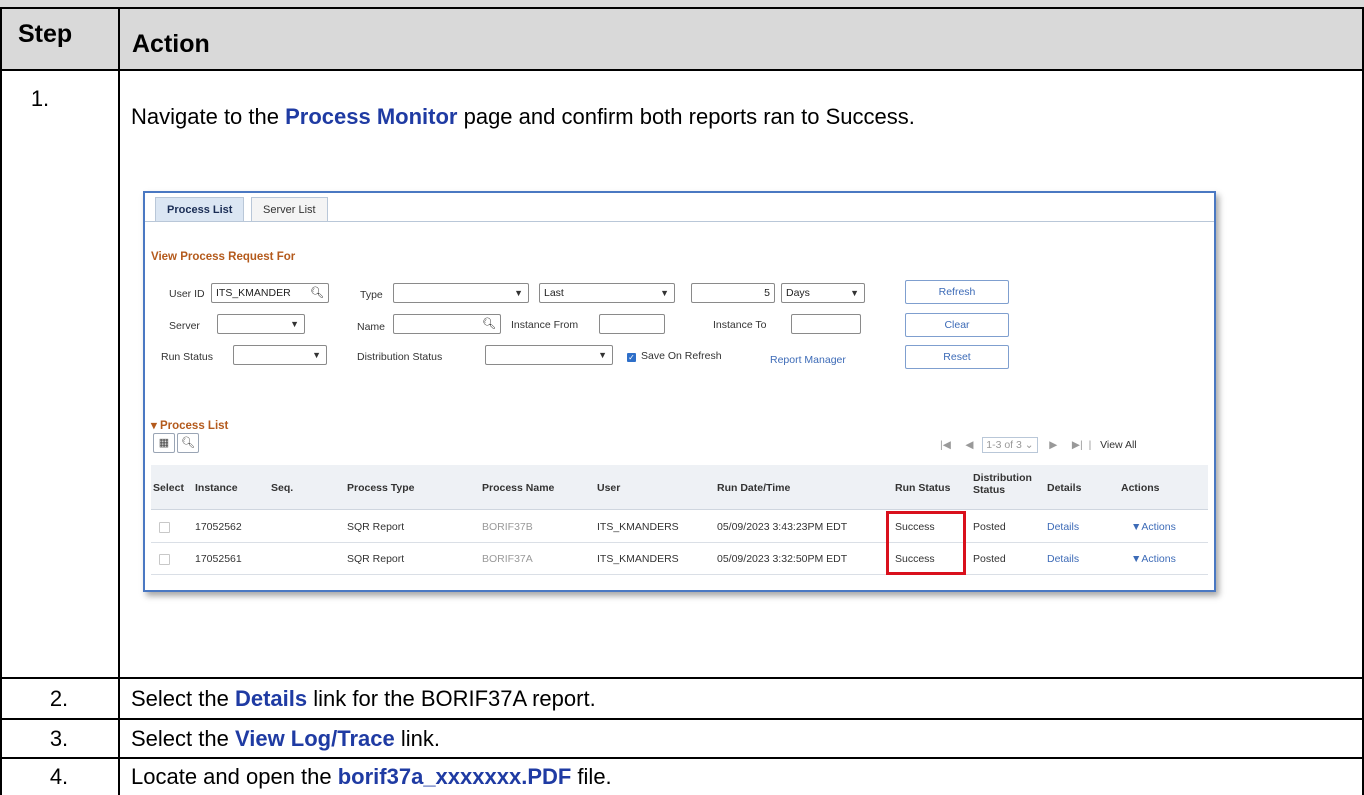 The image size is (1364, 795). What do you see at coordinates (682, 70) in the screenshot?
I see `rule-header` at bounding box center [682, 70].